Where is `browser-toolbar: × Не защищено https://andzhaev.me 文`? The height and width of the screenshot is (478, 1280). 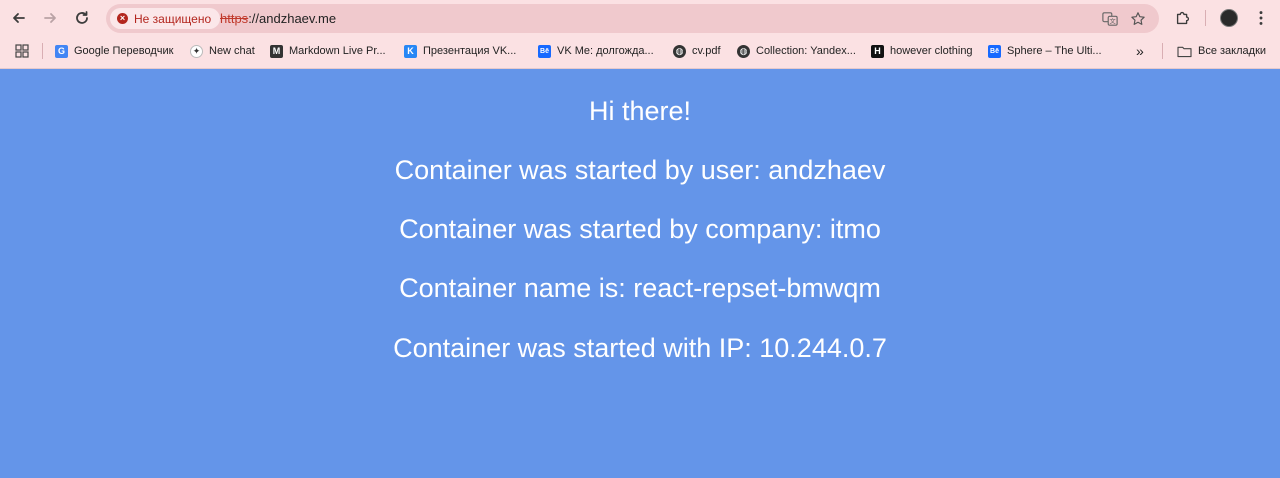 browser-toolbar: × Не защищено https://andzhaev.me 文 is located at coordinates (640, 18).